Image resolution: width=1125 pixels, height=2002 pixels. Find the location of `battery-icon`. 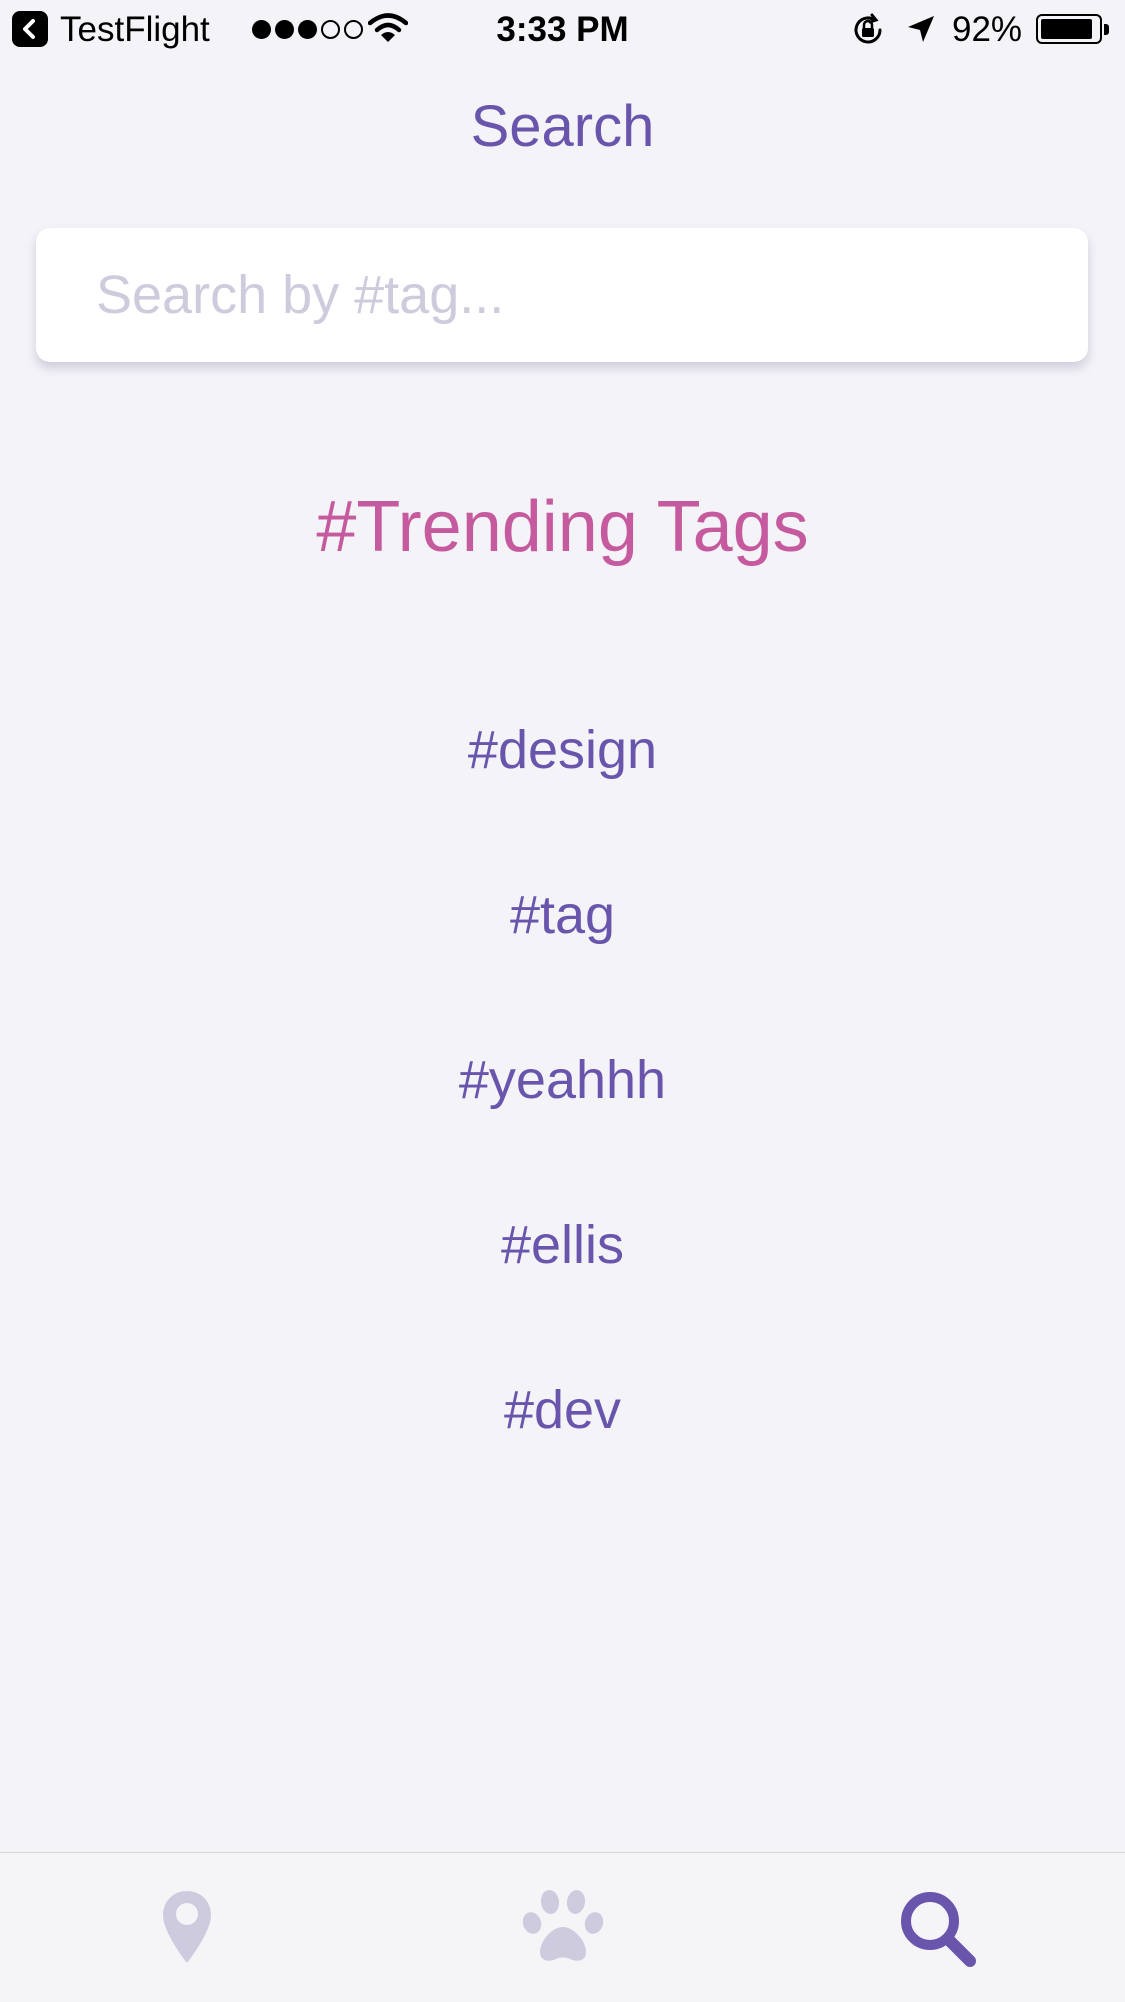

battery-icon is located at coordinates (1069, 29).